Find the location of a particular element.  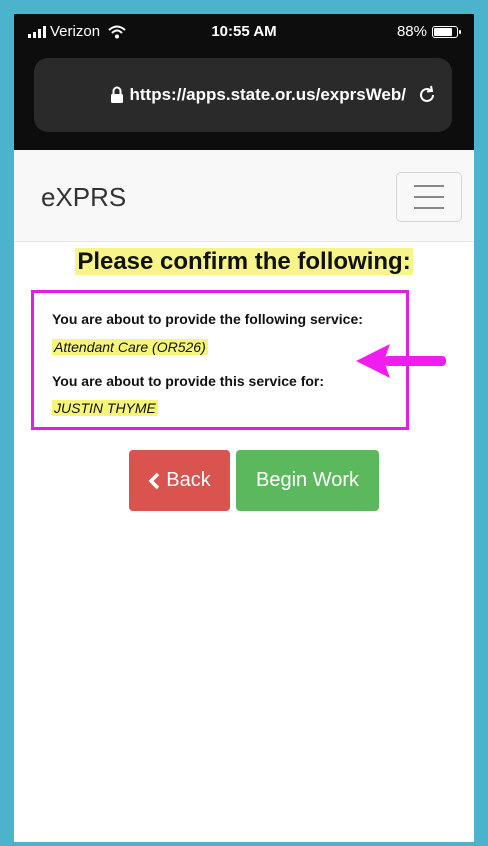

chevron-left-icon is located at coordinates (154, 480).